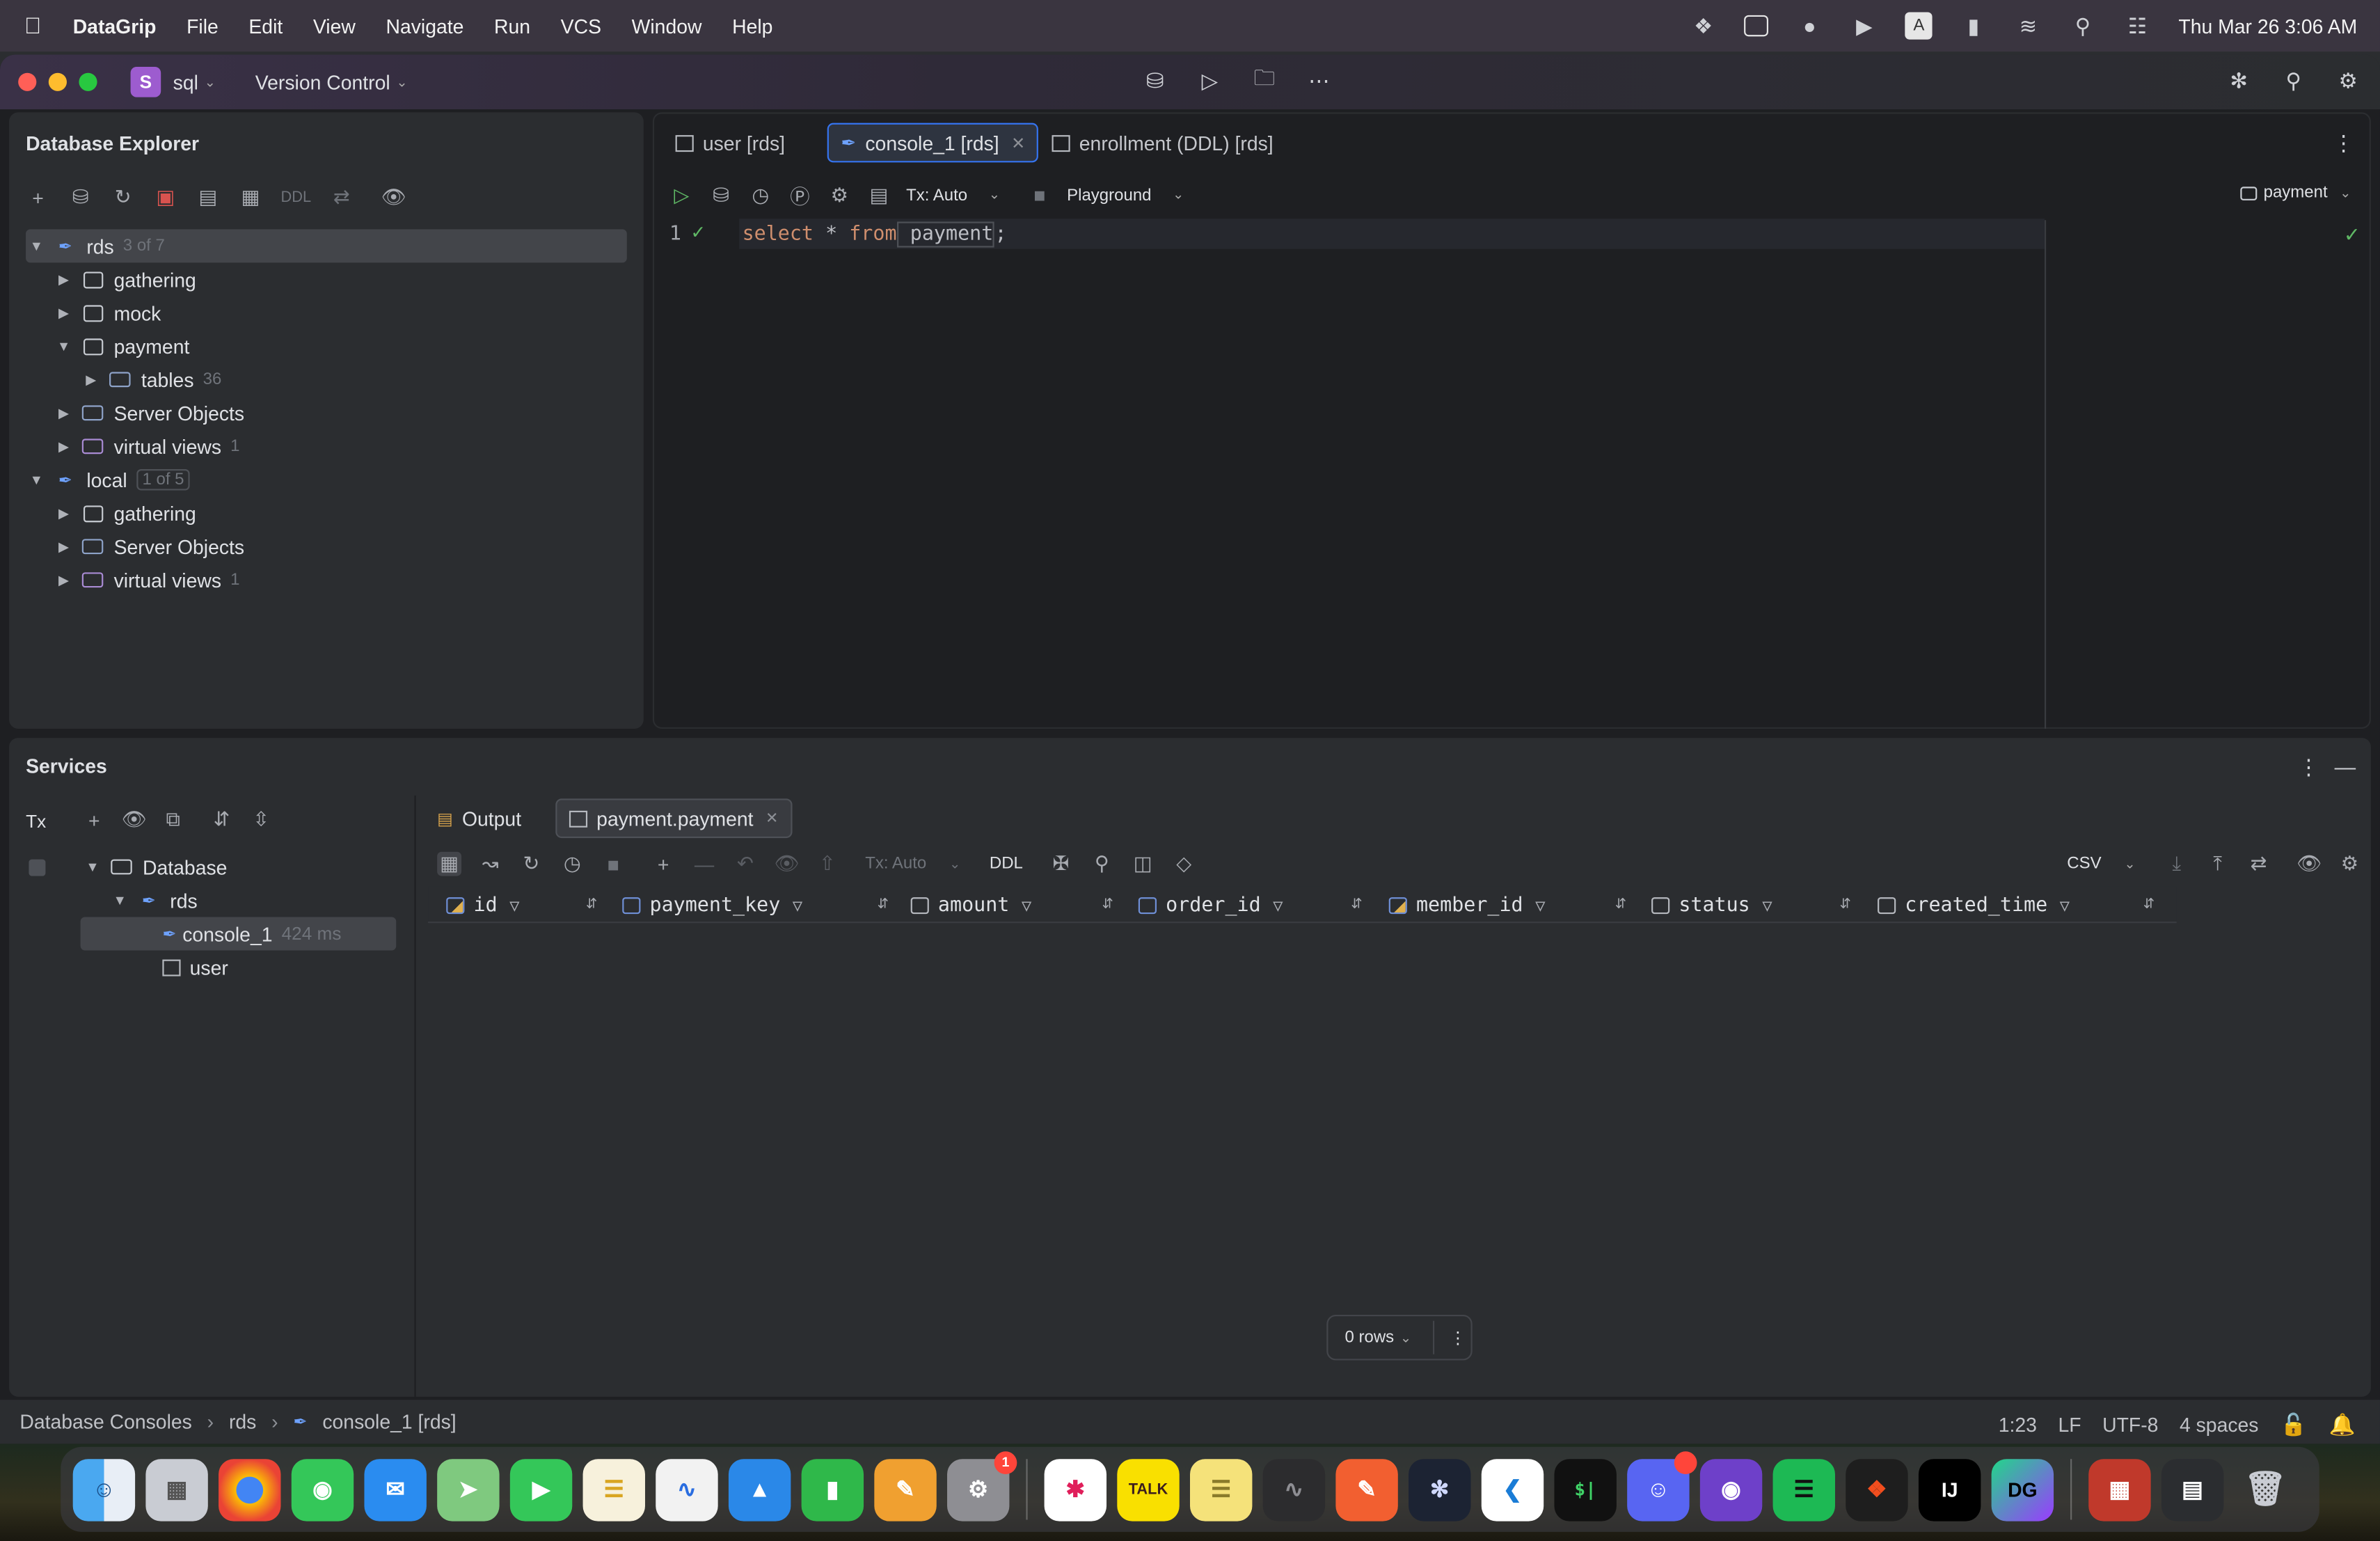 The image size is (2380, 1541). What do you see at coordinates (176, 1489) in the screenshot?
I see `launchpad-icon: ▦` at bounding box center [176, 1489].